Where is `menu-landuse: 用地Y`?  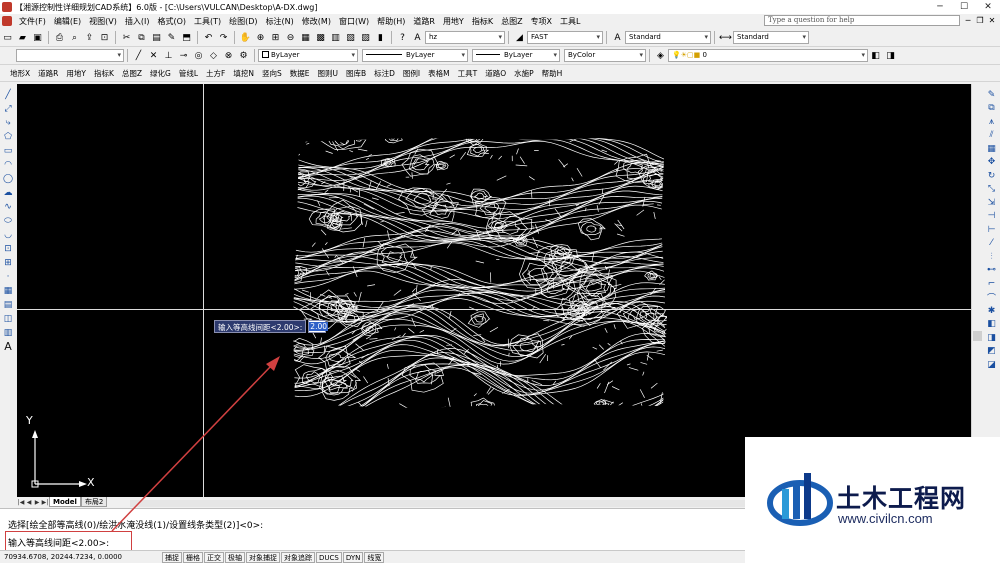
menu-landuse: 用地Y is located at coordinates (453, 21).